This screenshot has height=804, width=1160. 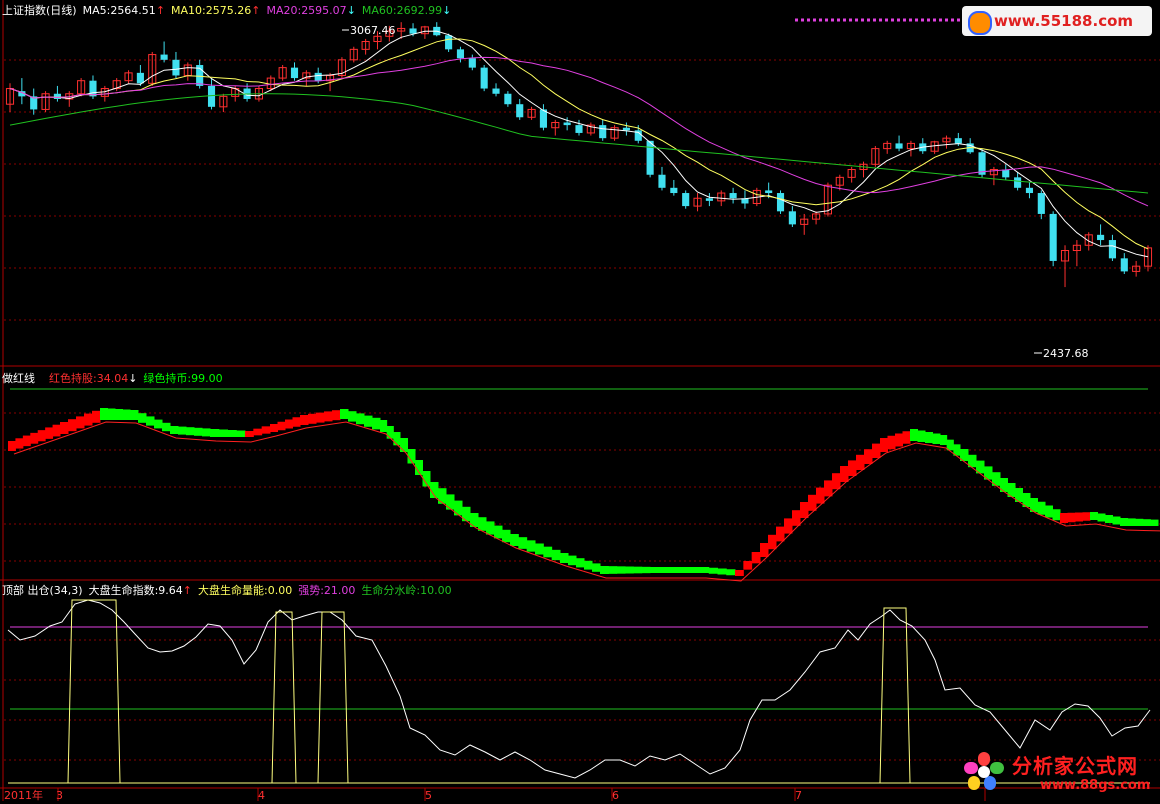 What do you see at coordinates (135, 590) in the screenshot?
I see `life-index-label: 大盘生命指数:9.64` at bounding box center [135, 590].